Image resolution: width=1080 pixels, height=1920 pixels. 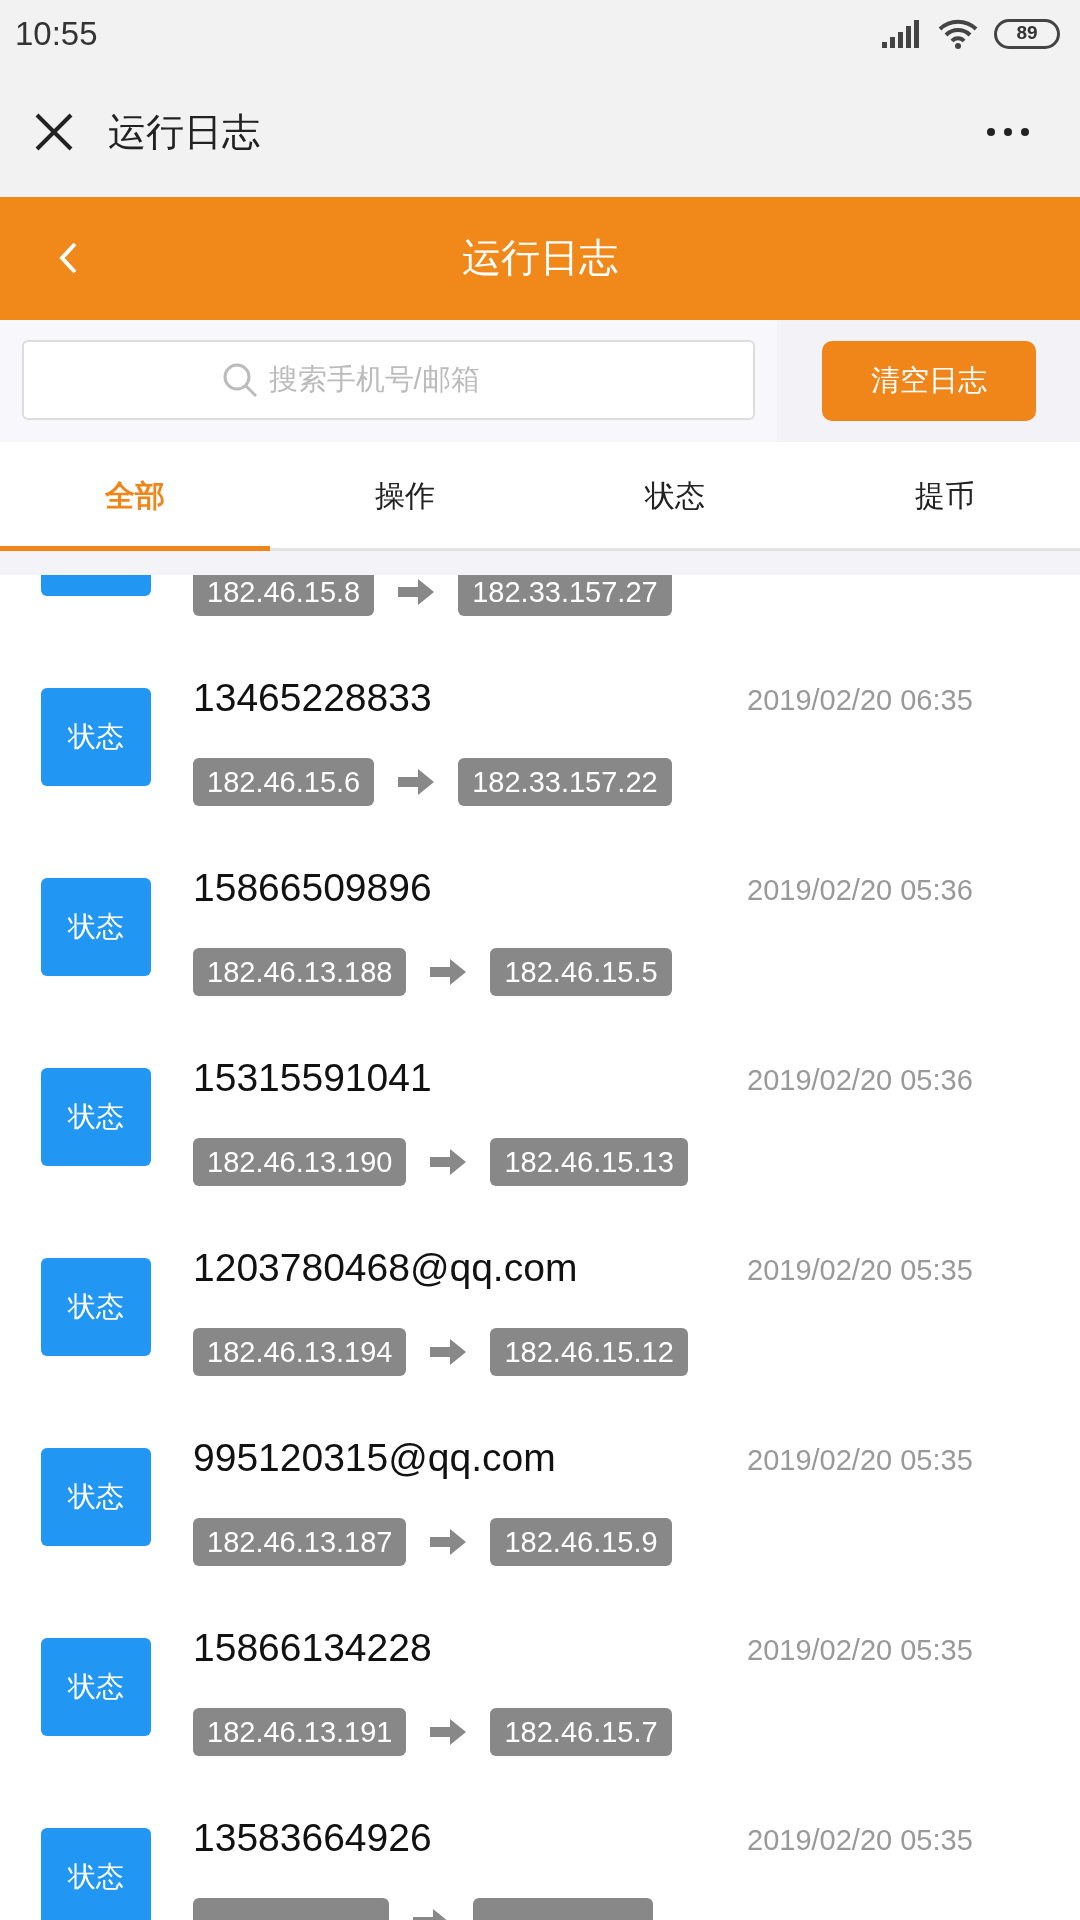 I want to click on ip-tag: 182.33.157.22, so click(x=565, y=782).